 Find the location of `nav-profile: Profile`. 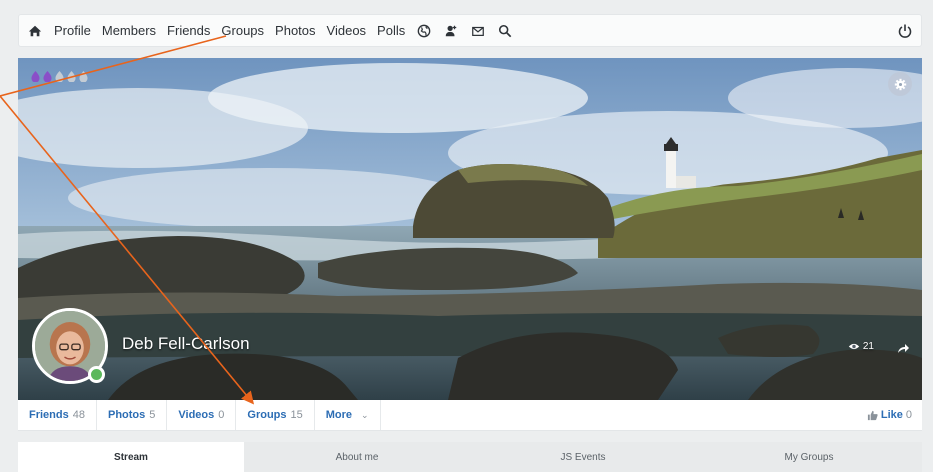

nav-profile: Profile is located at coordinates (72, 30).